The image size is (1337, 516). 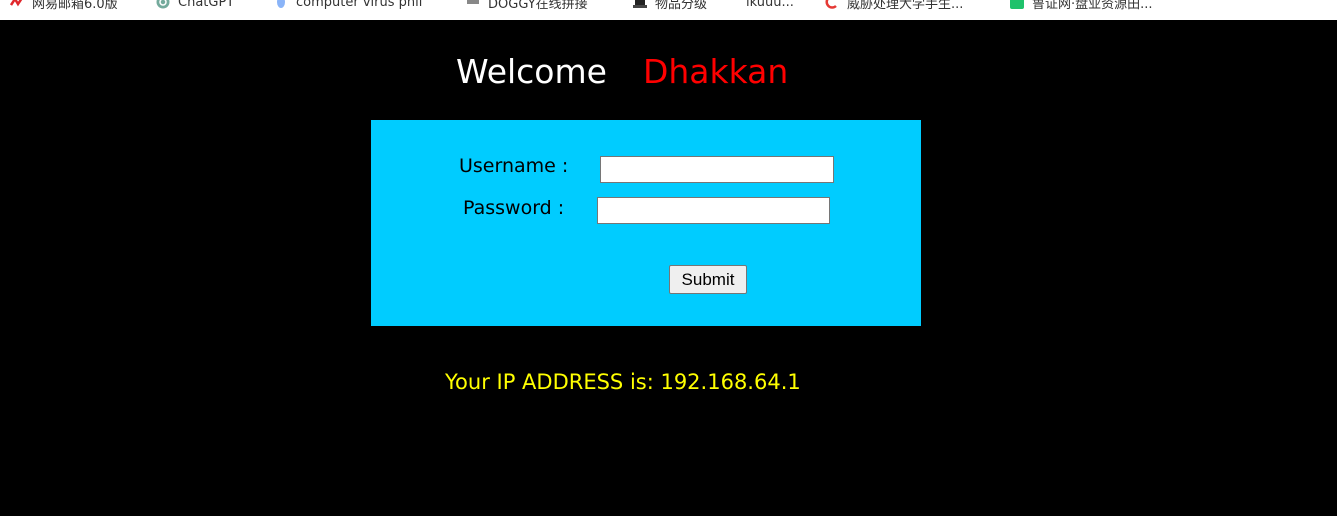 I want to click on bookmark-doggy: DOGGY在线拼接, so click(x=527, y=6).